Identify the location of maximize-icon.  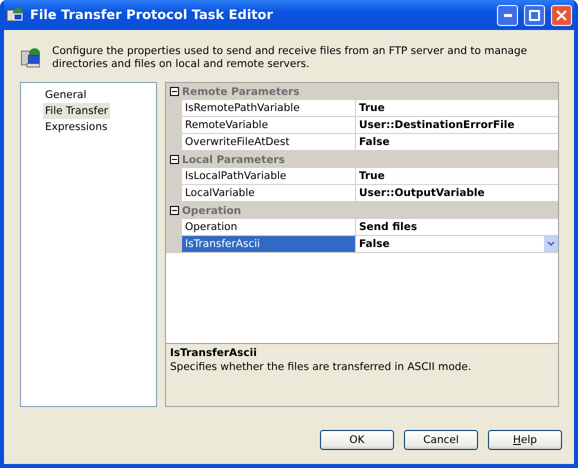
(534, 15).